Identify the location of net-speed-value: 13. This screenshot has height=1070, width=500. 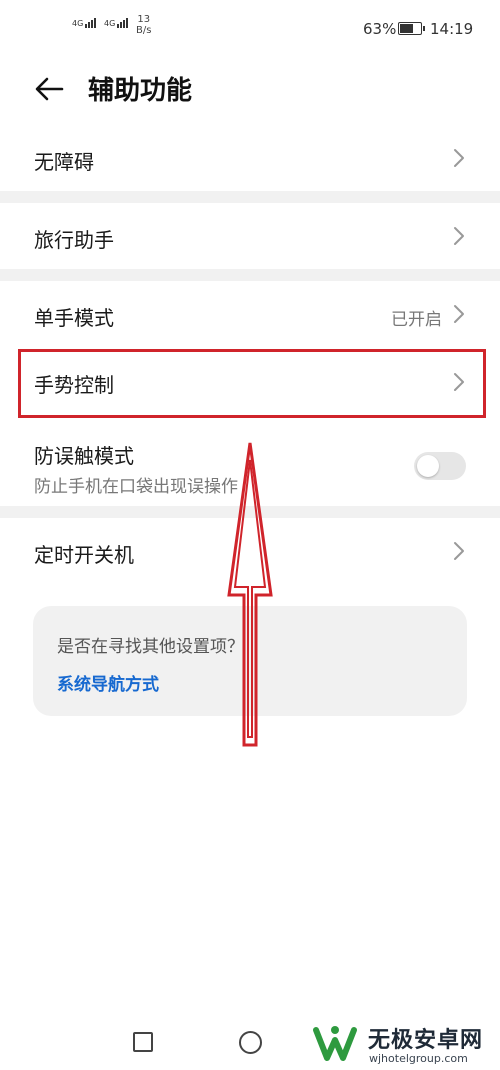
(144, 19).